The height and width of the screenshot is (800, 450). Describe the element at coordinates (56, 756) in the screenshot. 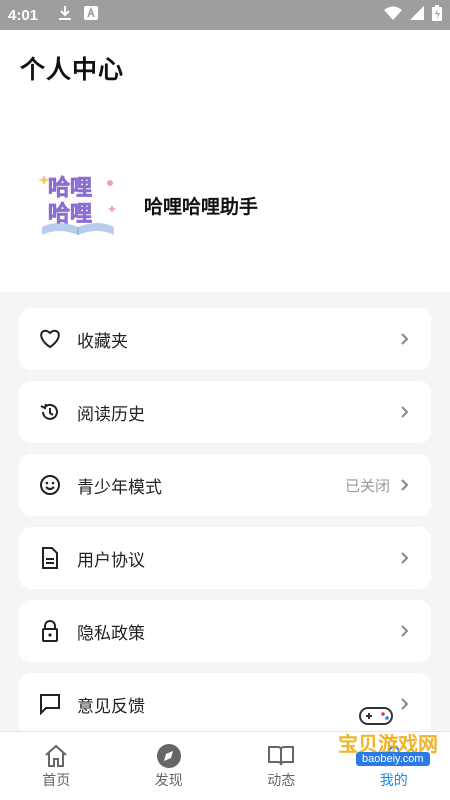

I see `home-icon` at that location.